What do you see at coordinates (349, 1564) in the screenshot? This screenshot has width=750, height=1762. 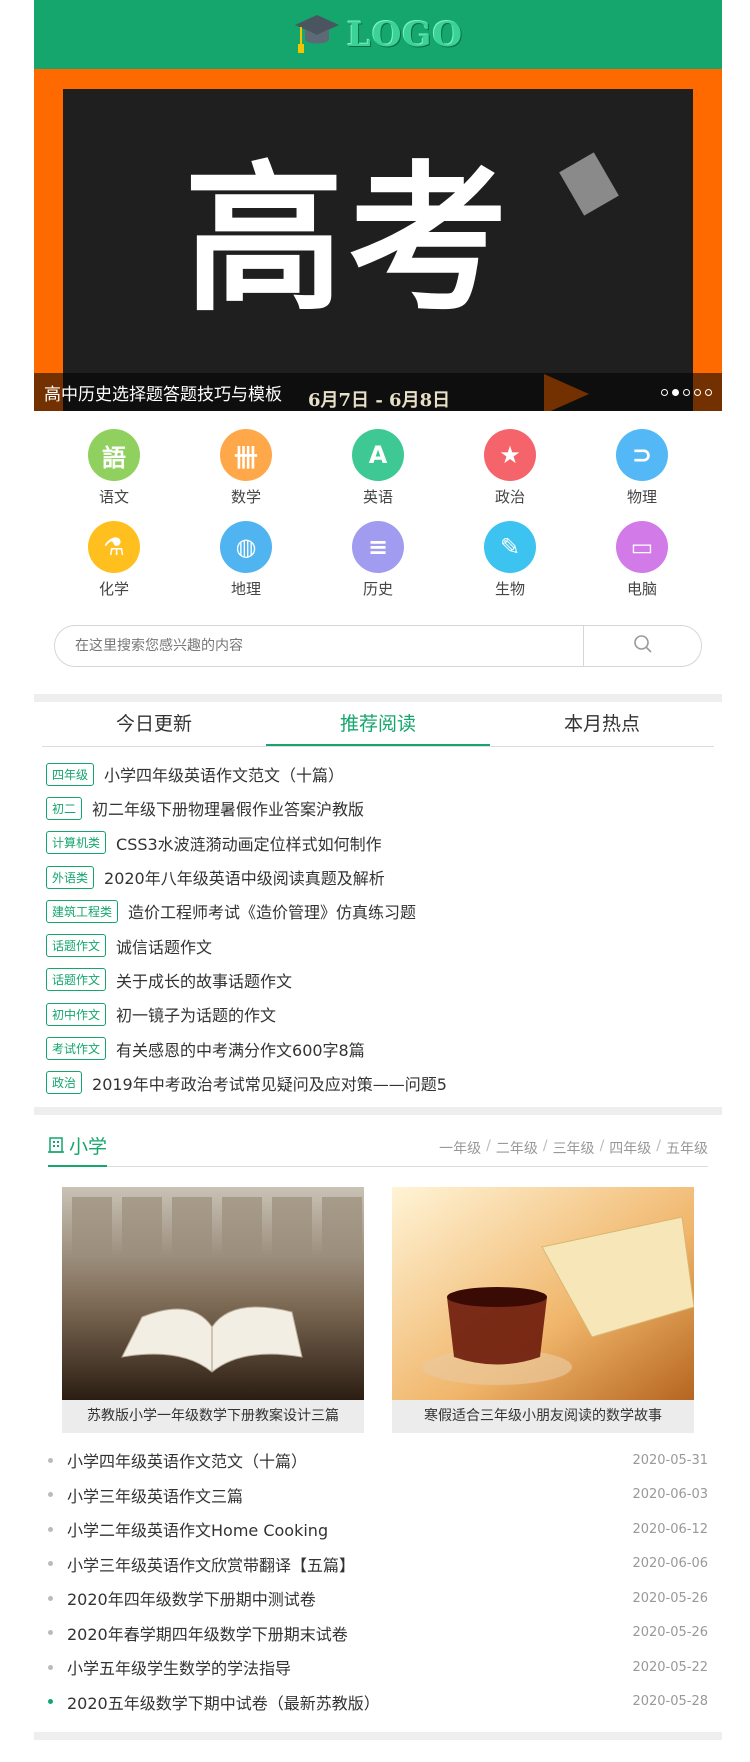 I see `article-title: 小学三年级英语作文欣赏带翻译【五篇】` at bounding box center [349, 1564].